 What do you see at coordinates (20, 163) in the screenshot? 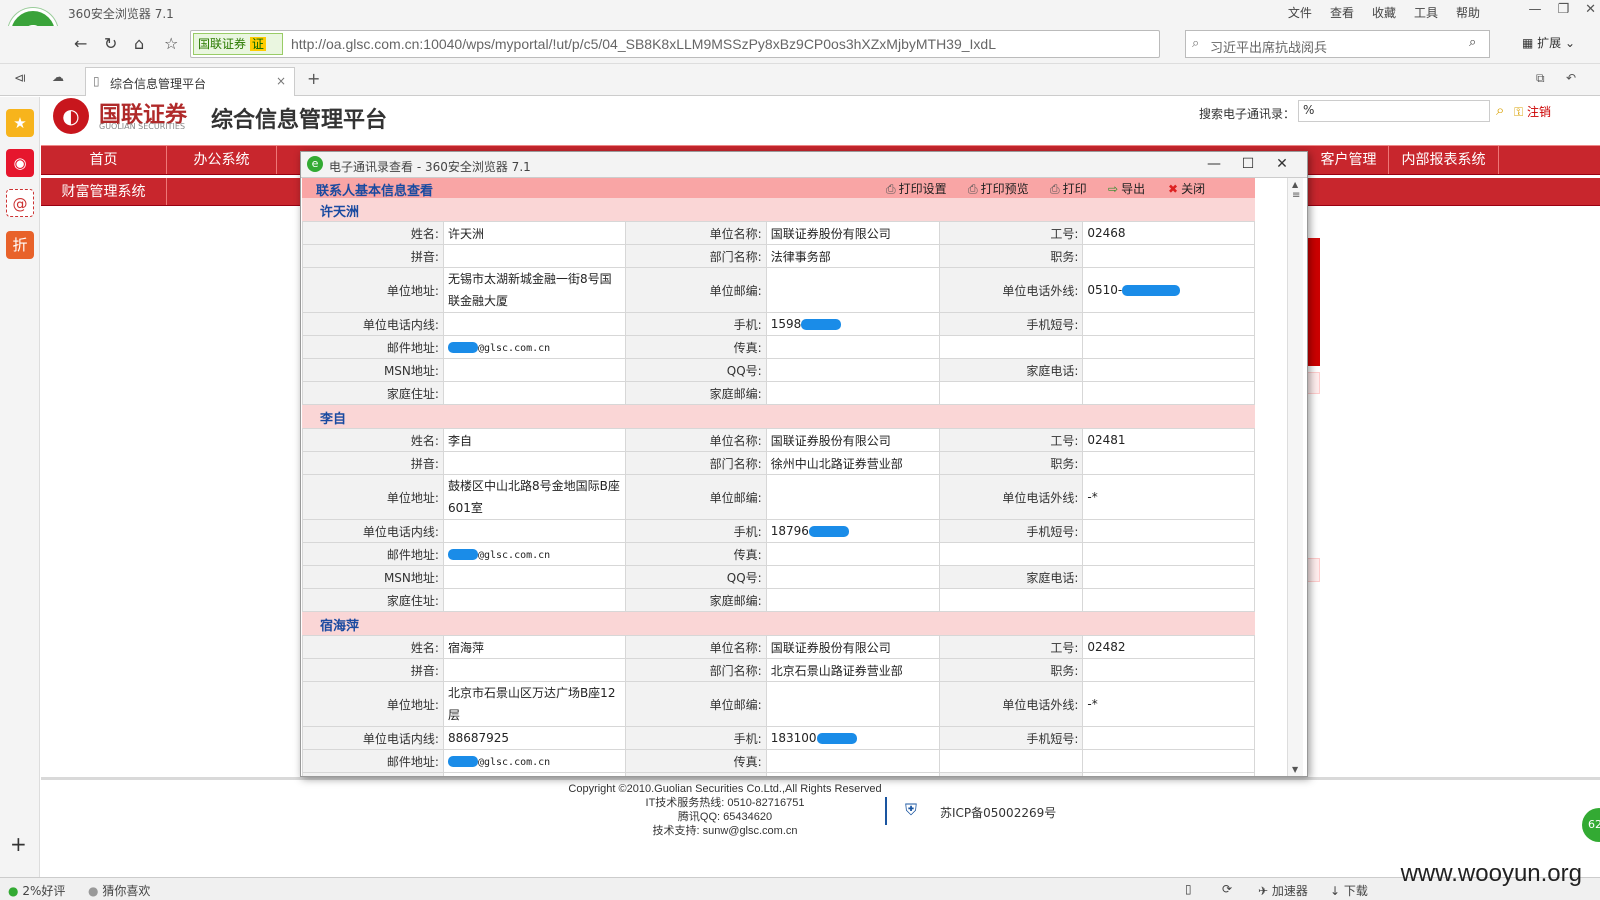
I see `weibo-icon: ◉` at bounding box center [20, 163].